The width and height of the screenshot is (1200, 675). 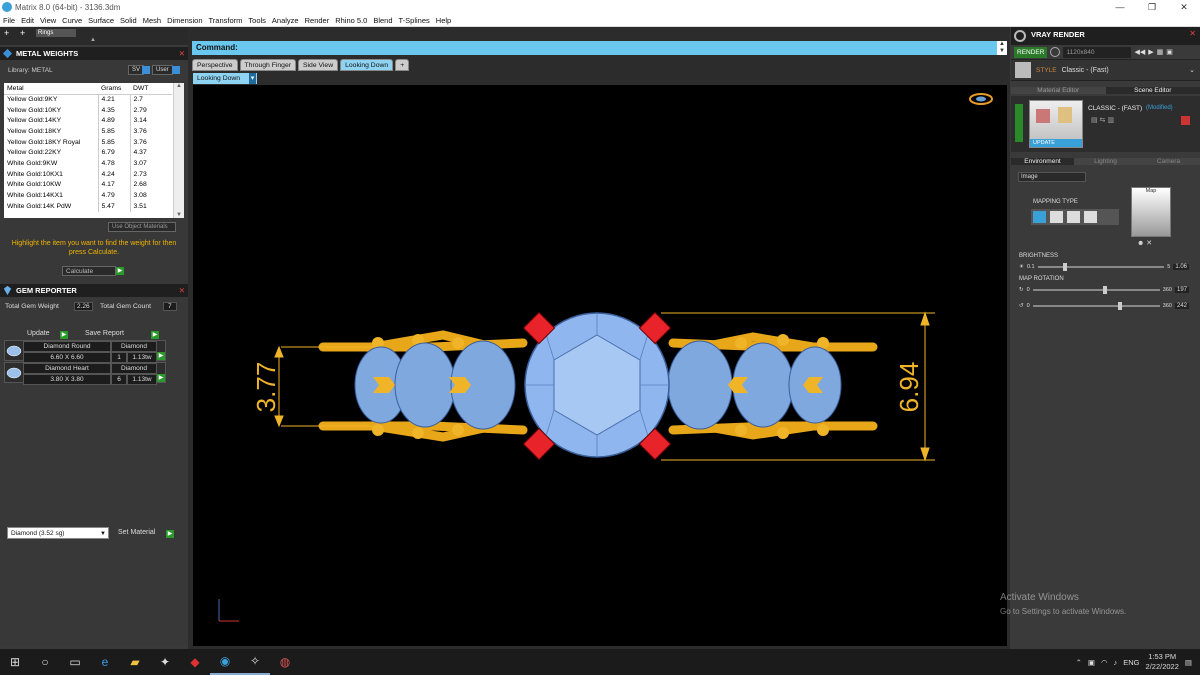 I want to click on set-material-button: ▶, so click(x=170, y=534).